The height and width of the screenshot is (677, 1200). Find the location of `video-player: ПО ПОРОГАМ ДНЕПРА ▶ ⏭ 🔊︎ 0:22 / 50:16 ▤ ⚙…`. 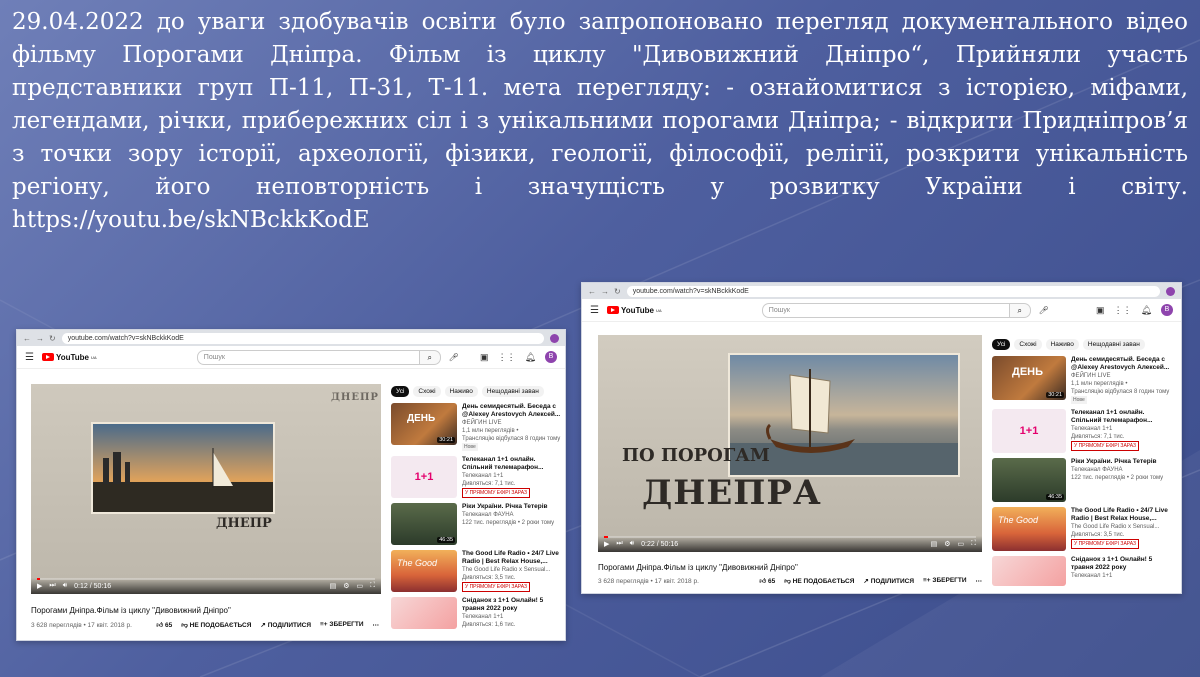

video-player: ПО ПОРОГАМ ДНЕПРА ▶ ⏭ 🔊︎ 0:22 / 50:16 ▤ ⚙… is located at coordinates (790, 443).